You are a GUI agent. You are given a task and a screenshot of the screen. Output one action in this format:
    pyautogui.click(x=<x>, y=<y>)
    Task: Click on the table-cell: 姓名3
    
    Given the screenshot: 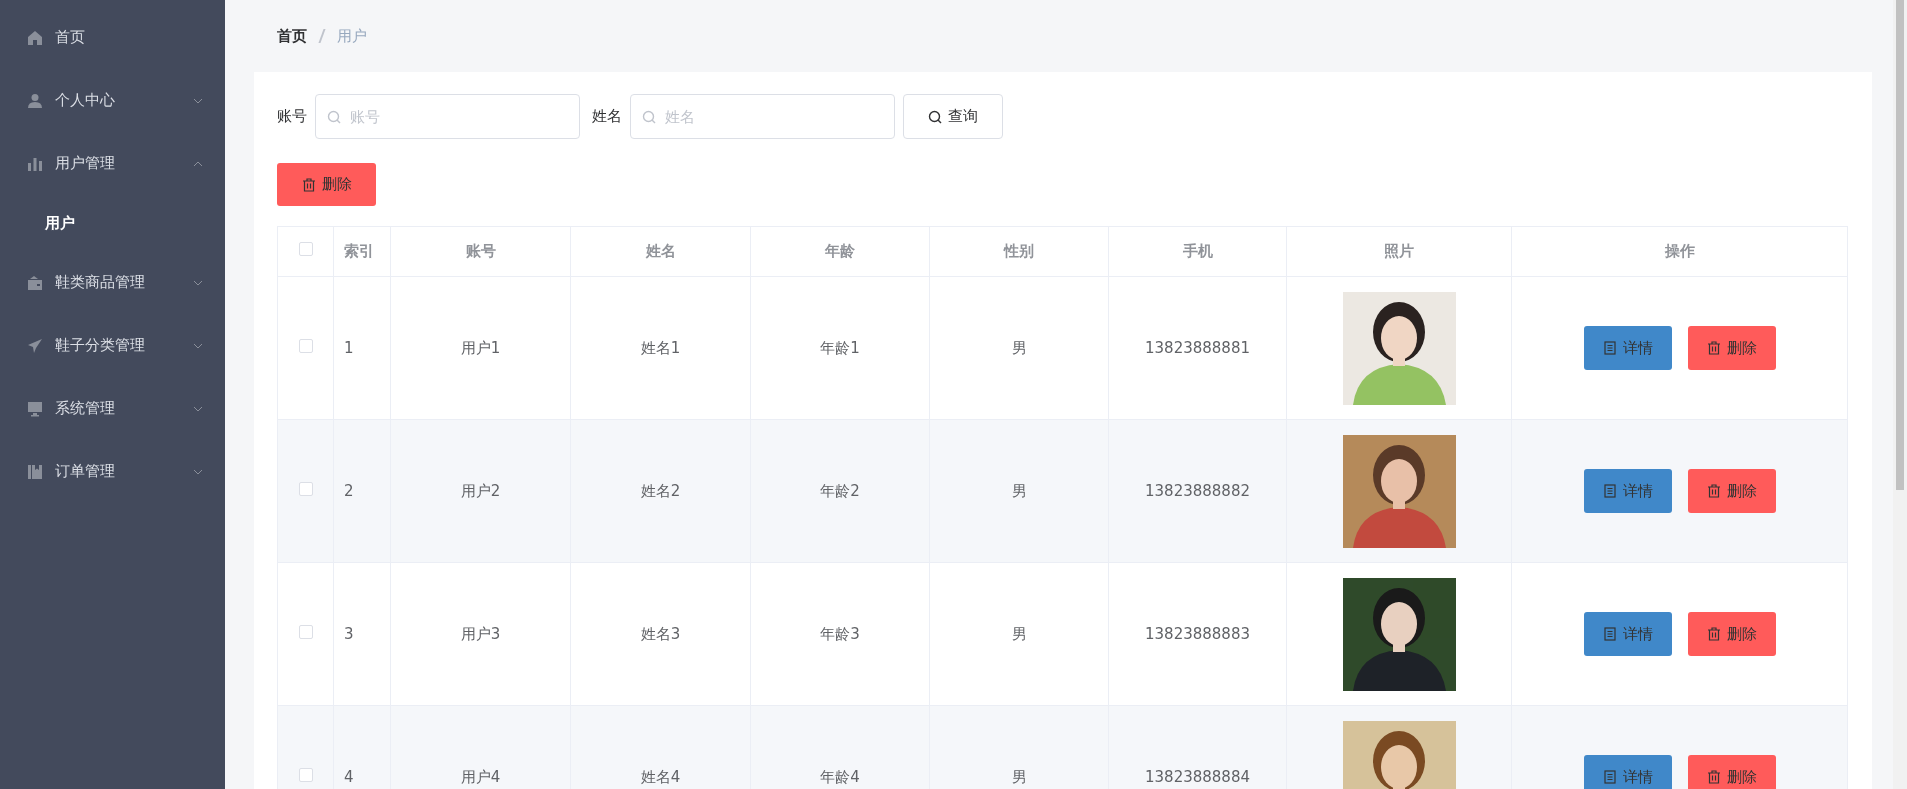 What is the action you would take?
    pyautogui.click(x=660, y=633)
    